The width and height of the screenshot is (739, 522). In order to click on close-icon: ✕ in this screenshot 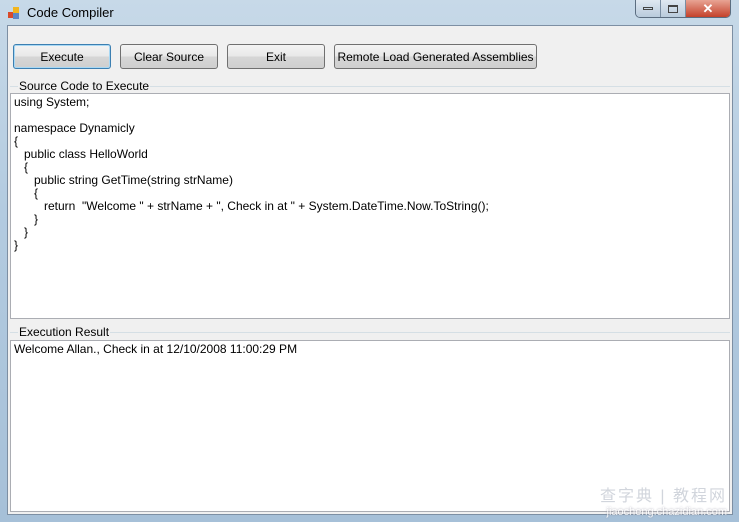, I will do `click(708, 8)`.